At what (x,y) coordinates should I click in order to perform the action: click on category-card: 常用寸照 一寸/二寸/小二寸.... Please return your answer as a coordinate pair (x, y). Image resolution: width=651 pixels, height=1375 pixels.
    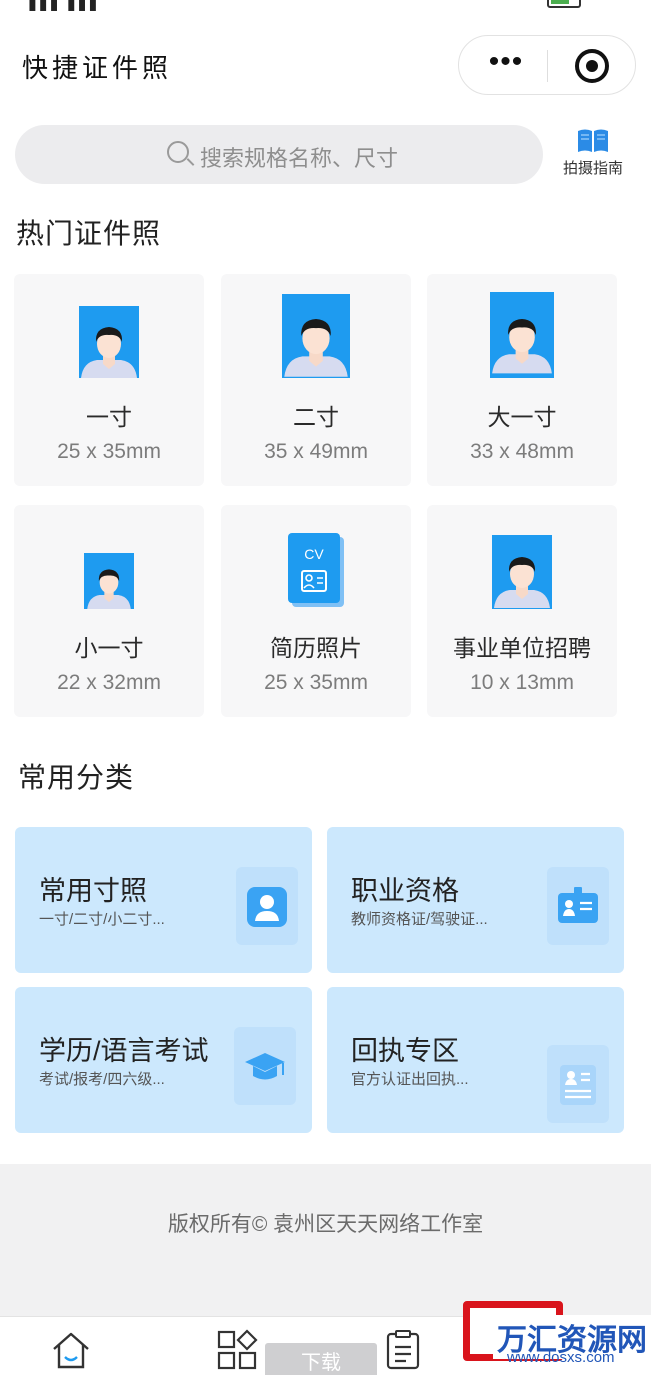
    Looking at the image, I should click on (163, 900).